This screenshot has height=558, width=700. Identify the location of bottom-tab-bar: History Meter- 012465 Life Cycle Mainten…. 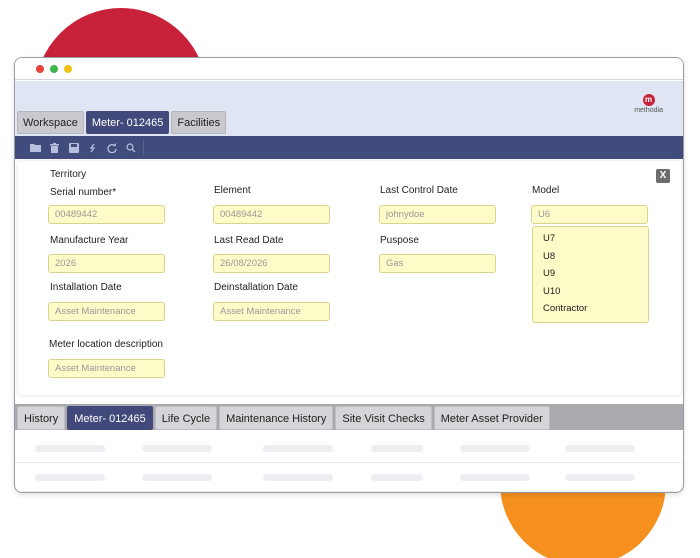
(349, 417).